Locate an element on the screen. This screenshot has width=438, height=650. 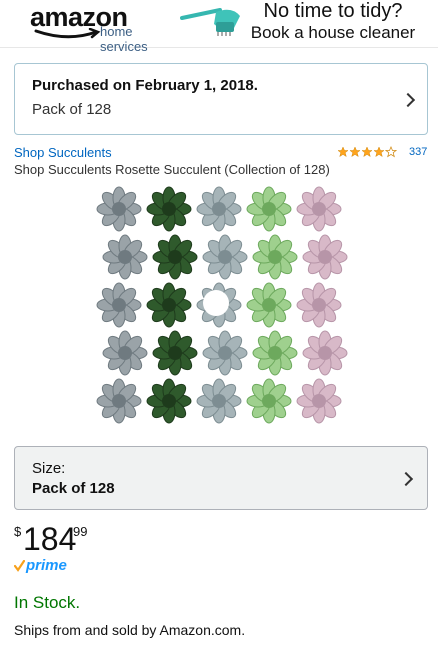
amazon-home-services-logo: amazon home services is located at coordinates (105, 28).